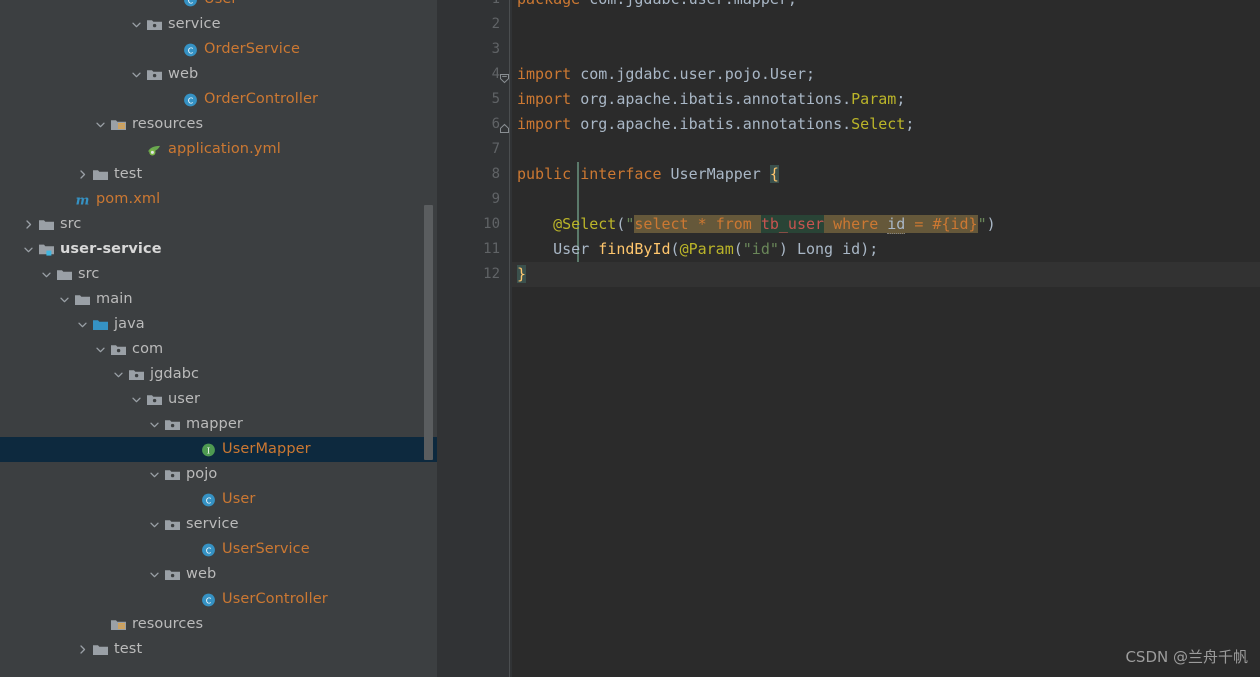 Image resolution: width=1260 pixels, height=677 pixels. Describe the element at coordinates (218, 149) in the screenshot. I see `tree-node-application-yml: application.yml` at that location.